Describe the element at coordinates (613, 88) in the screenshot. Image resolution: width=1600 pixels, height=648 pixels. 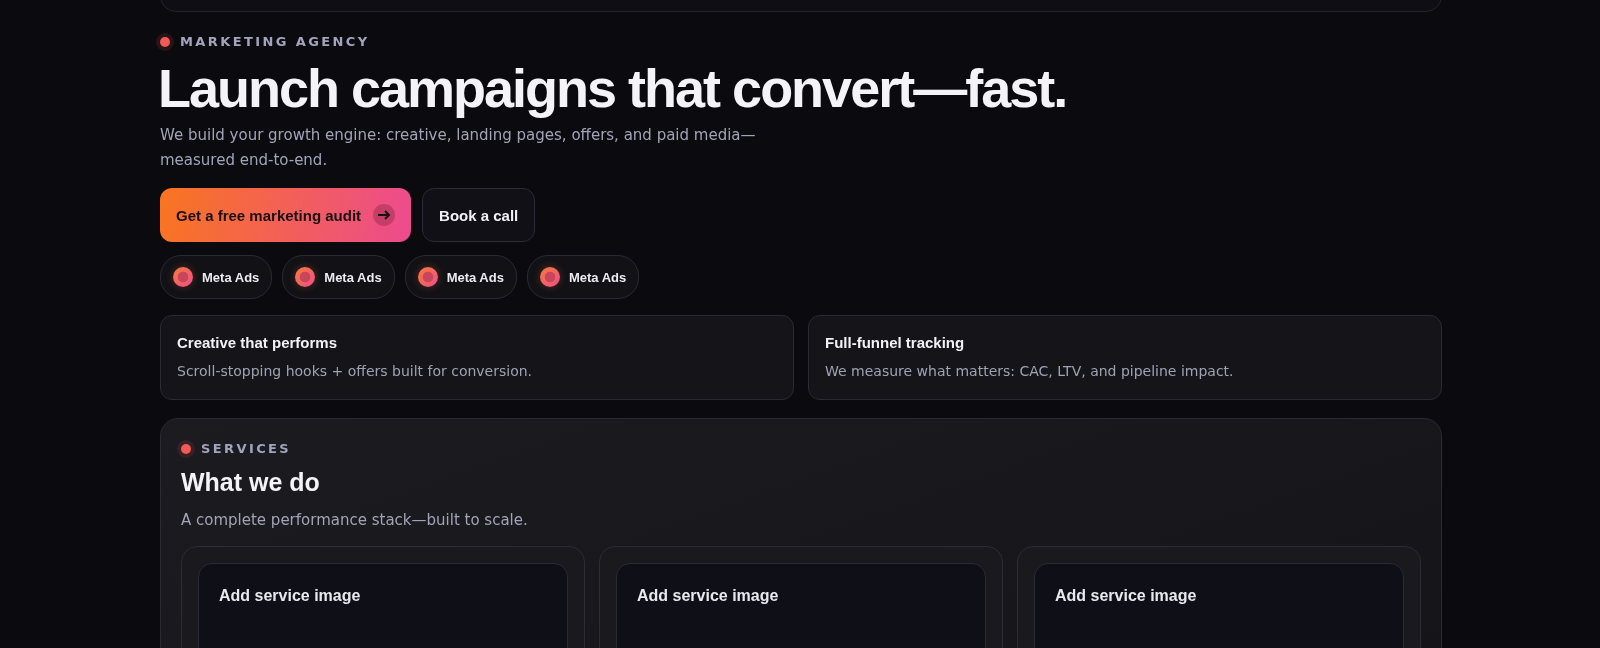
I see `hero-title: Launch campaigns that convert—fast.` at that location.